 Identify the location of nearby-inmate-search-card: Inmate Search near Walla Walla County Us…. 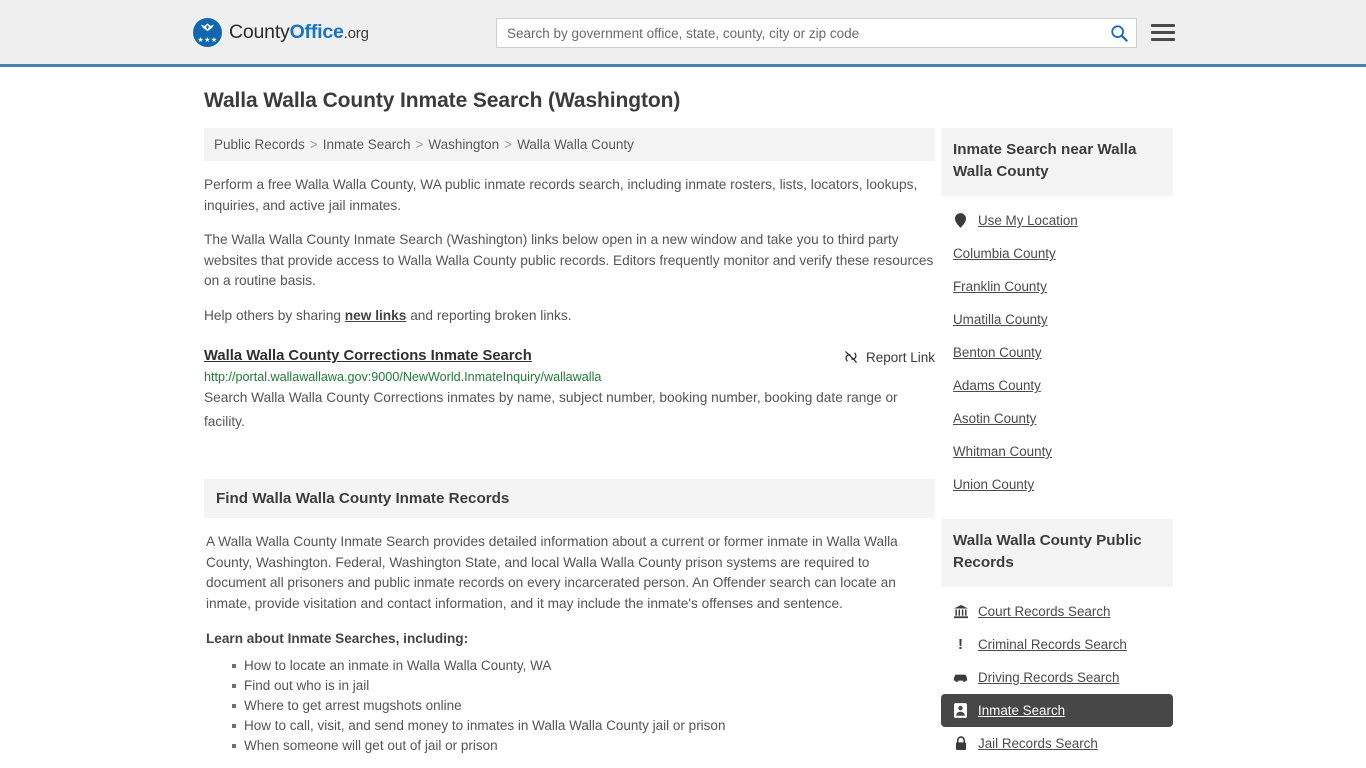
(1057, 314).